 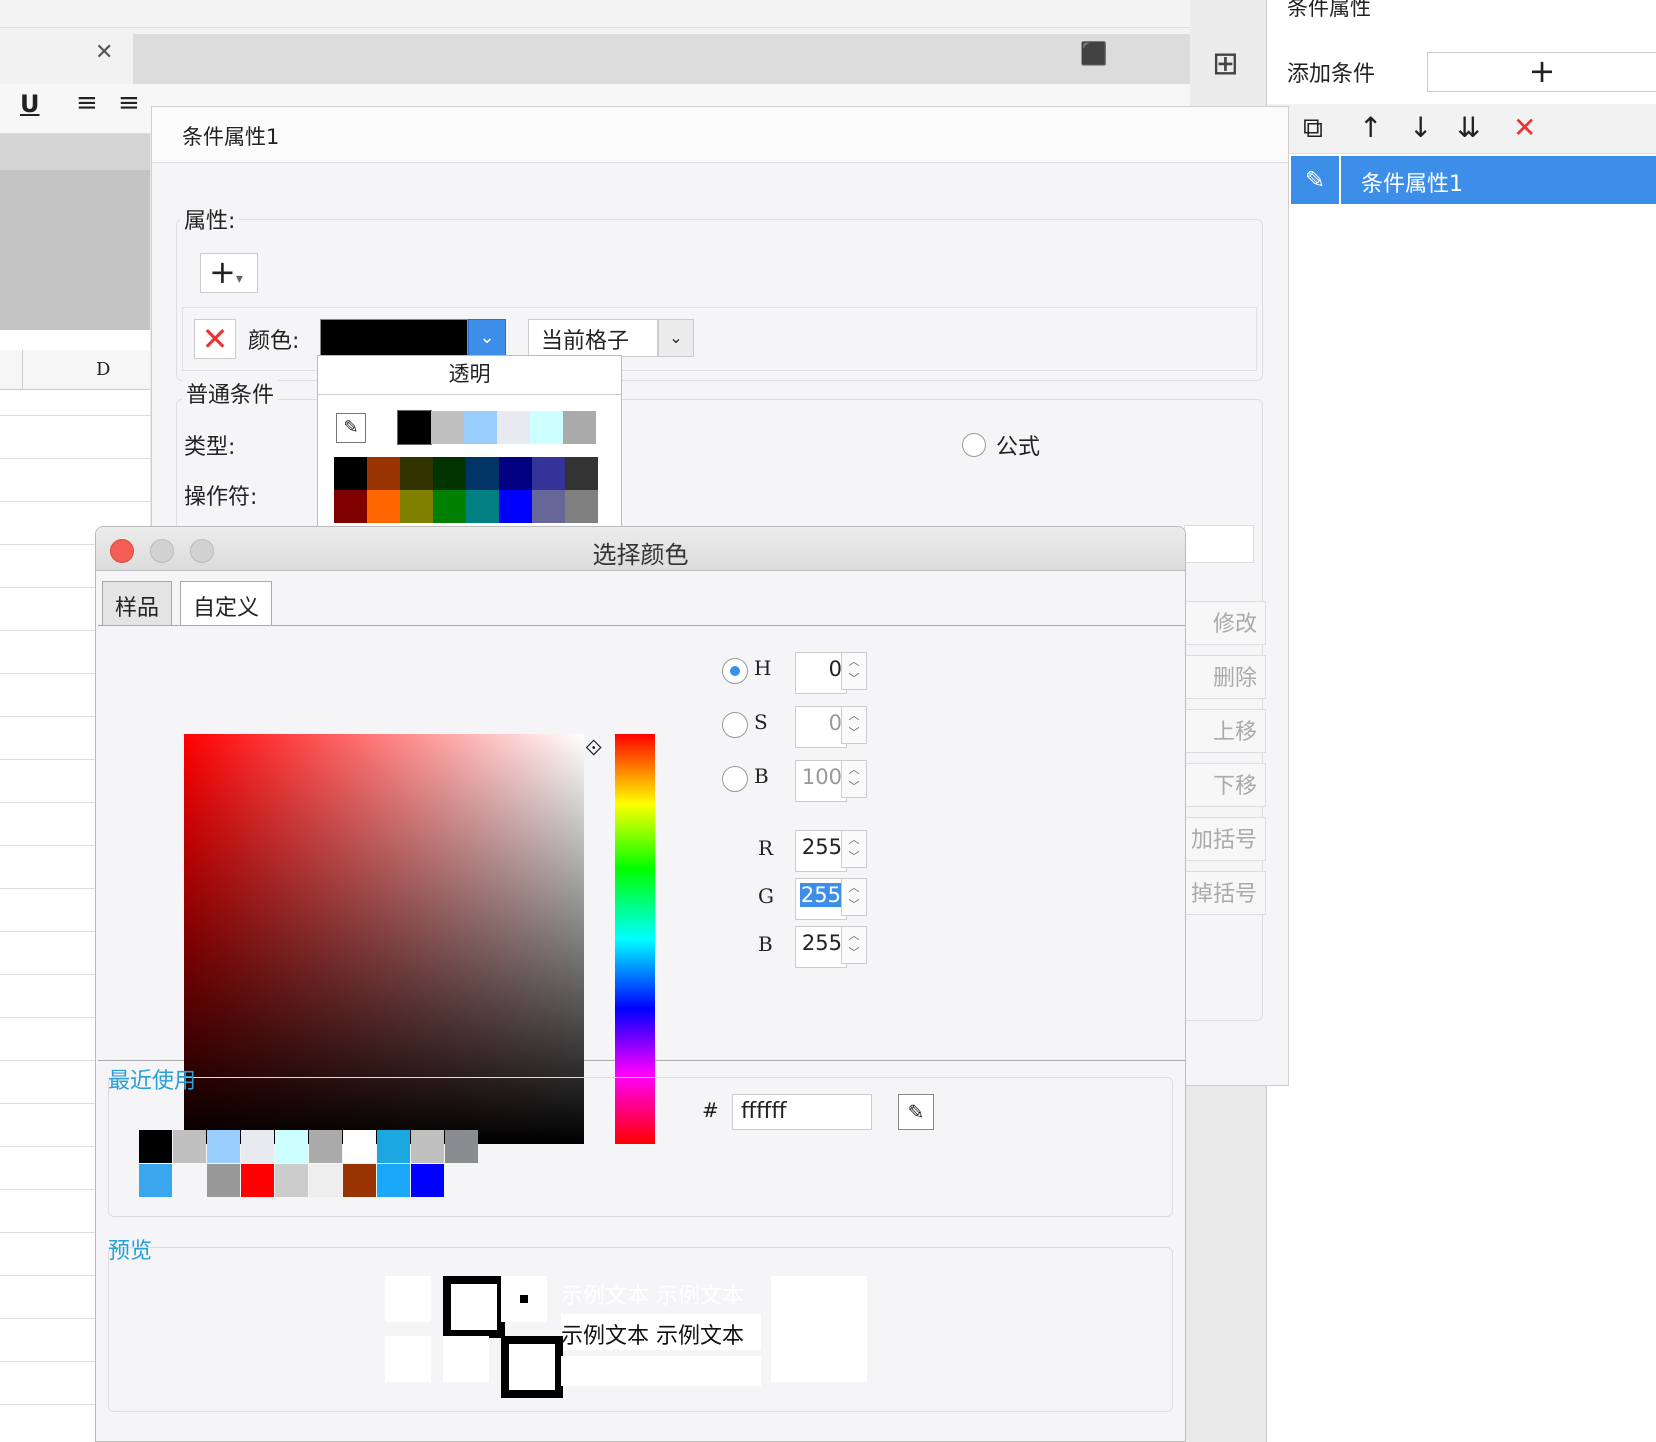 I want to click on row-header, so click(x=11, y=369).